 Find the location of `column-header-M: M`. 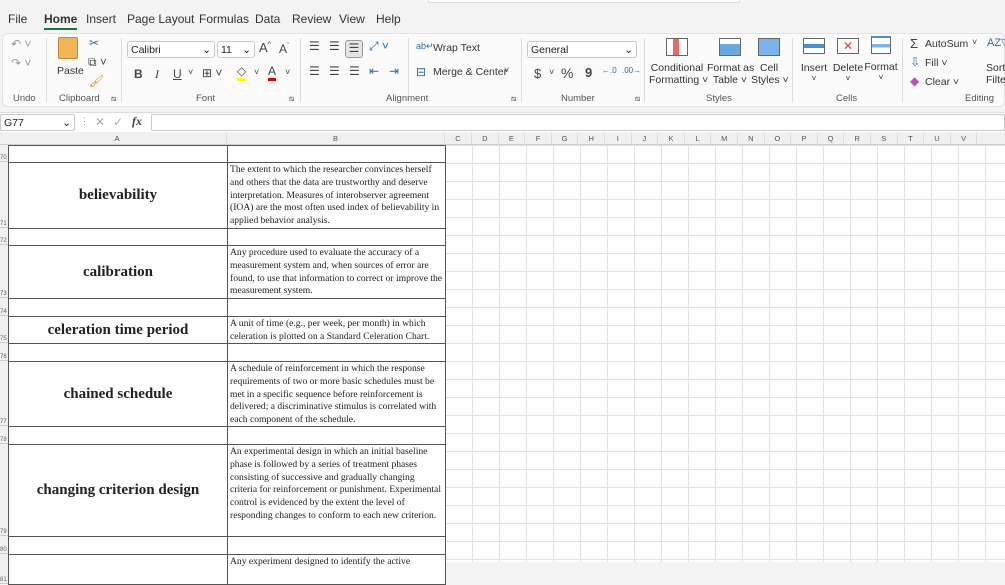

column-header-M: M is located at coordinates (724, 139).